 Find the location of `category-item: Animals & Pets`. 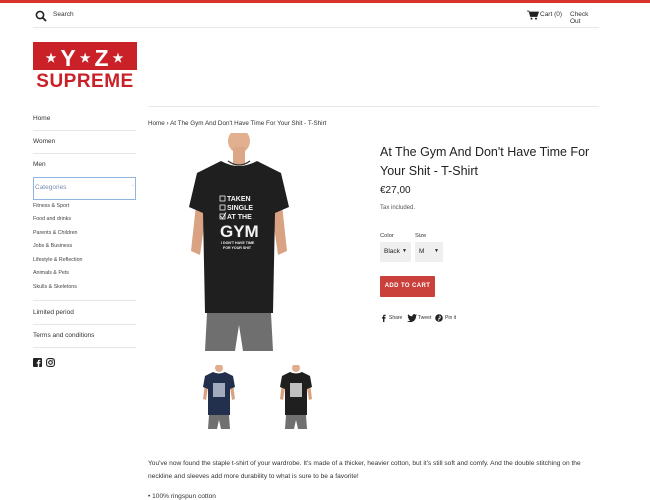

category-item: Animals & Pets is located at coordinates (51, 273).